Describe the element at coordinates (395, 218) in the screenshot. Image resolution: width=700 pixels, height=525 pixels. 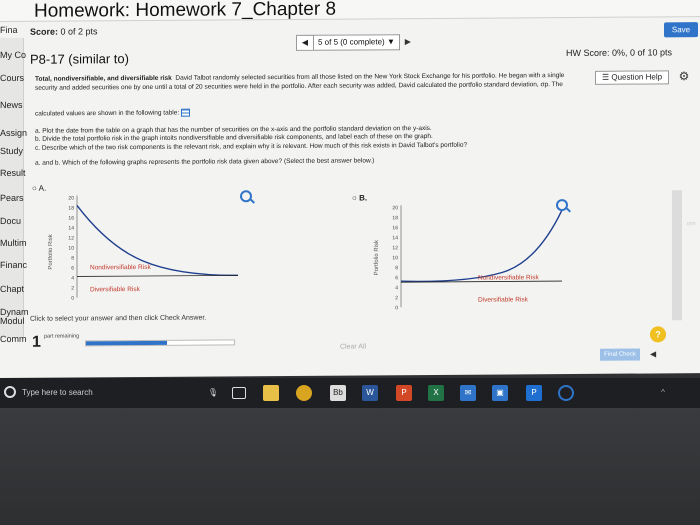
I see `graph-b-tick-18: 18` at that location.